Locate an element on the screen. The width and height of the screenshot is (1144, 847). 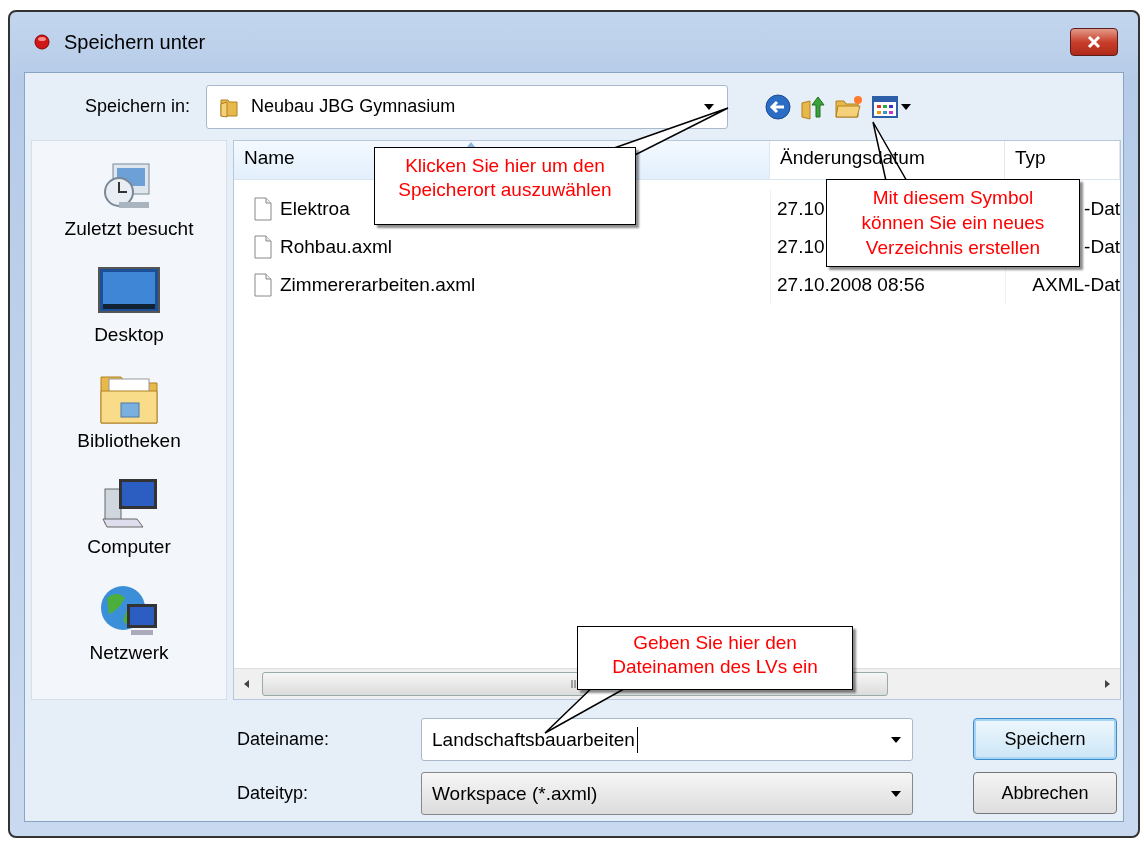
filename-label: Dateiname: is located at coordinates (284, 739).